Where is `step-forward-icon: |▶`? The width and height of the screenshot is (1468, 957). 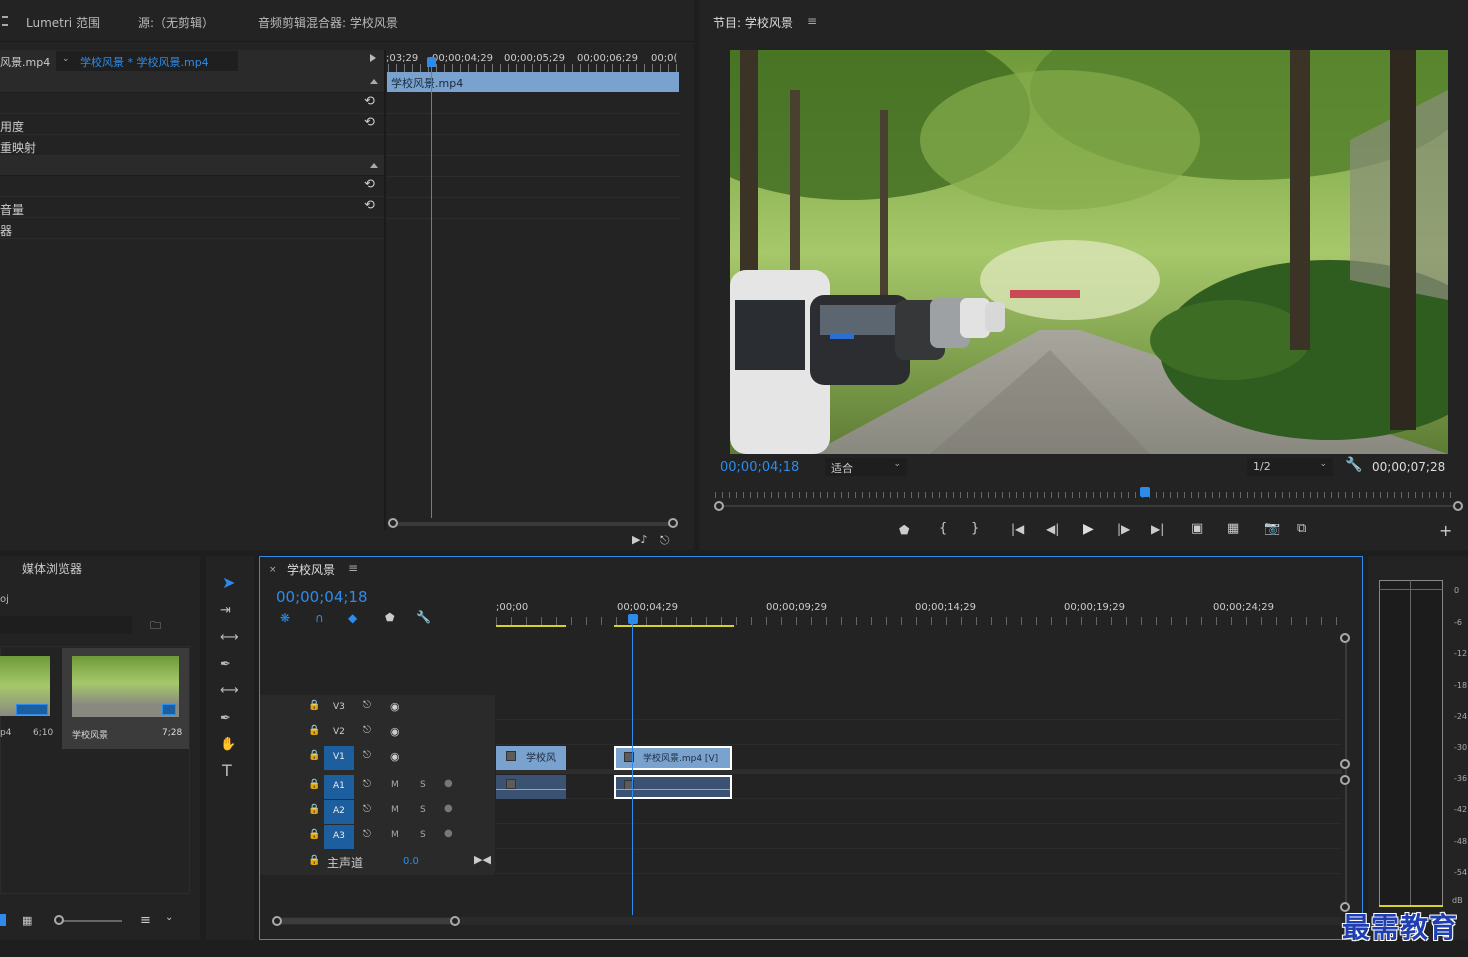 step-forward-icon: |▶ is located at coordinates (1123, 529).